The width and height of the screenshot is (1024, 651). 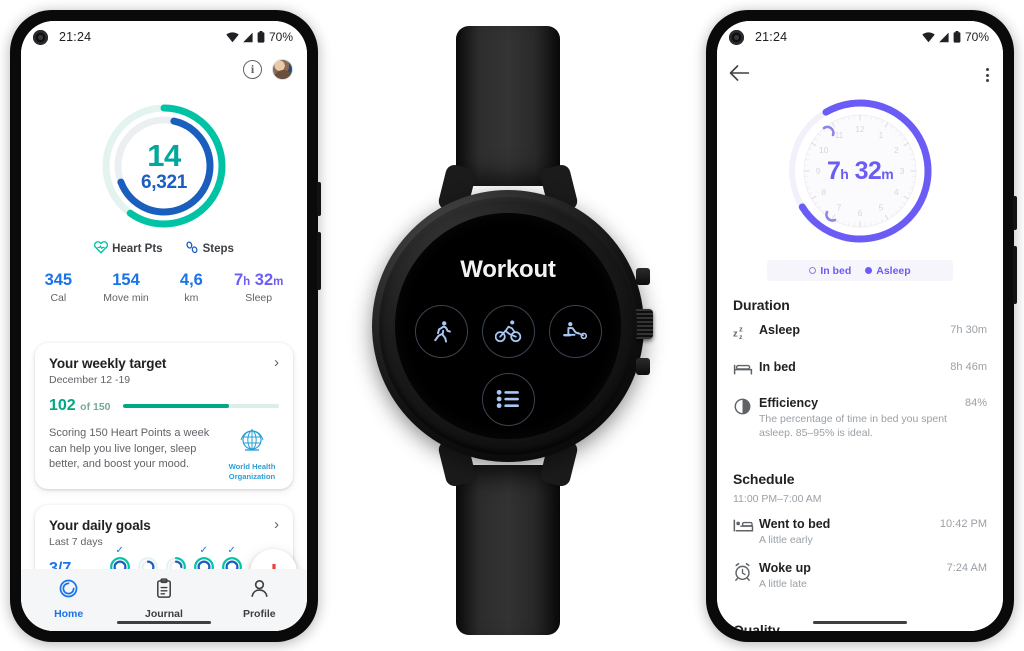 What do you see at coordinates (860, 270) in the screenshot?
I see `sleep-legend: In bed Asleep` at bounding box center [860, 270].